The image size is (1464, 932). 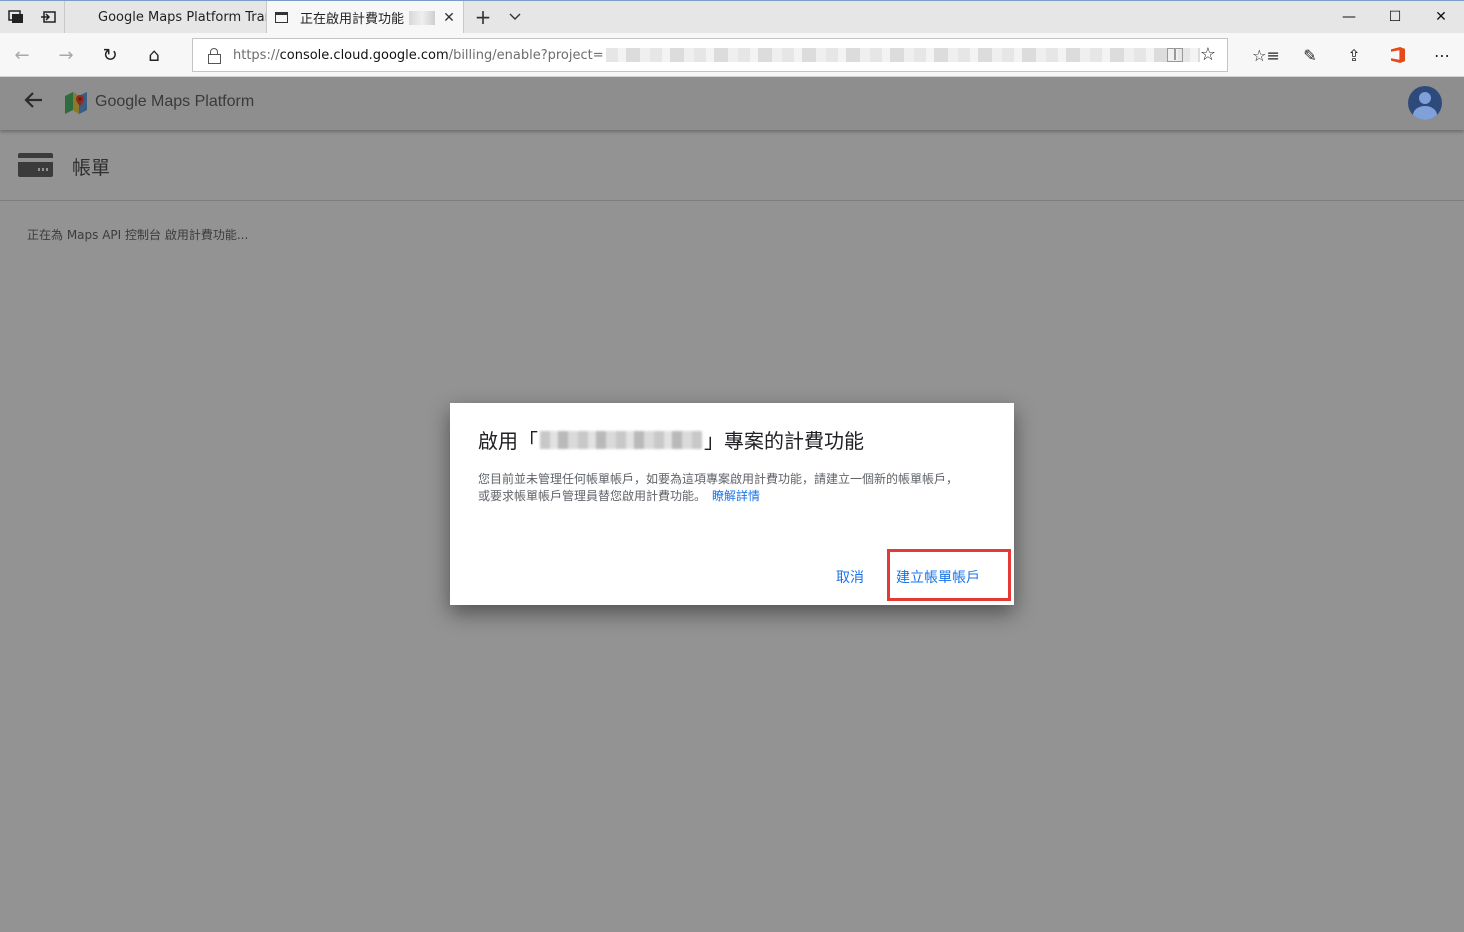 I want to click on office-extension-icon, so click(x=1398, y=55).